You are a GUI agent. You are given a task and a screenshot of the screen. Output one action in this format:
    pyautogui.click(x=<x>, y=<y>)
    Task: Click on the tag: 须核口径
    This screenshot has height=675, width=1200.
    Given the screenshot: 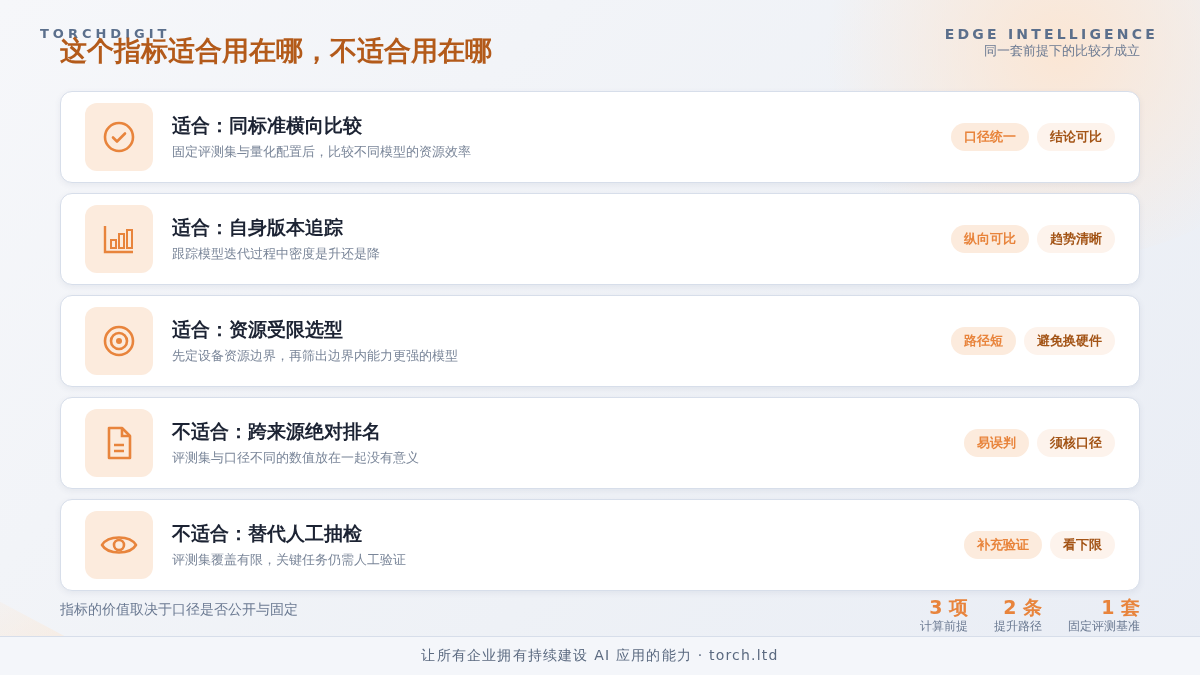 What is the action you would take?
    pyautogui.click(x=1076, y=443)
    